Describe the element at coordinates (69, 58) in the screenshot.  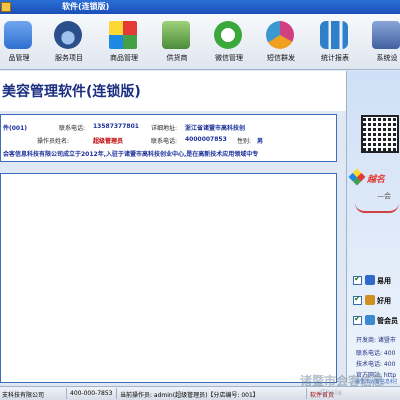
I see `toolbar-label: 服务项目` at that location.